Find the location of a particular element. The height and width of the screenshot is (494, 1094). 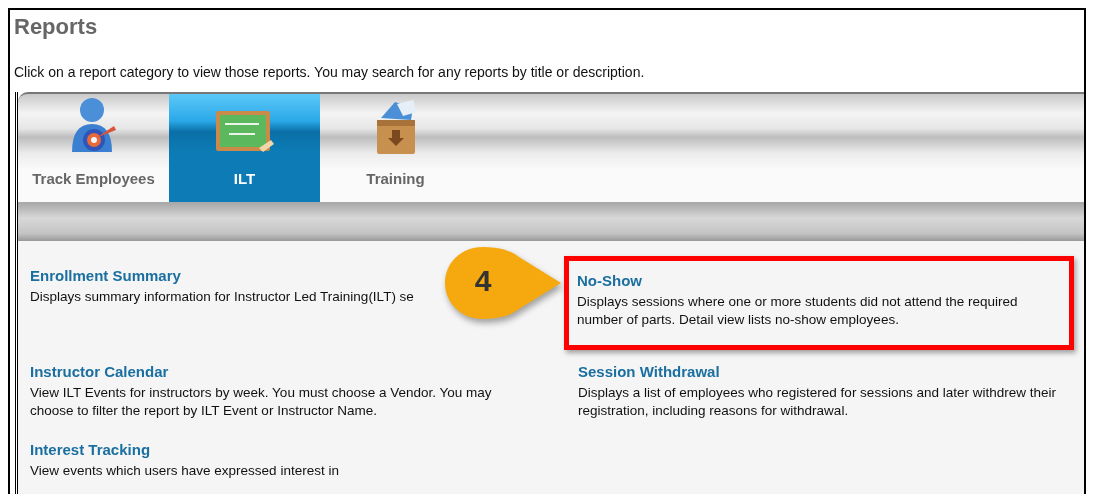

report-link: Enrollment Summary is located at coordinates (105, 276).